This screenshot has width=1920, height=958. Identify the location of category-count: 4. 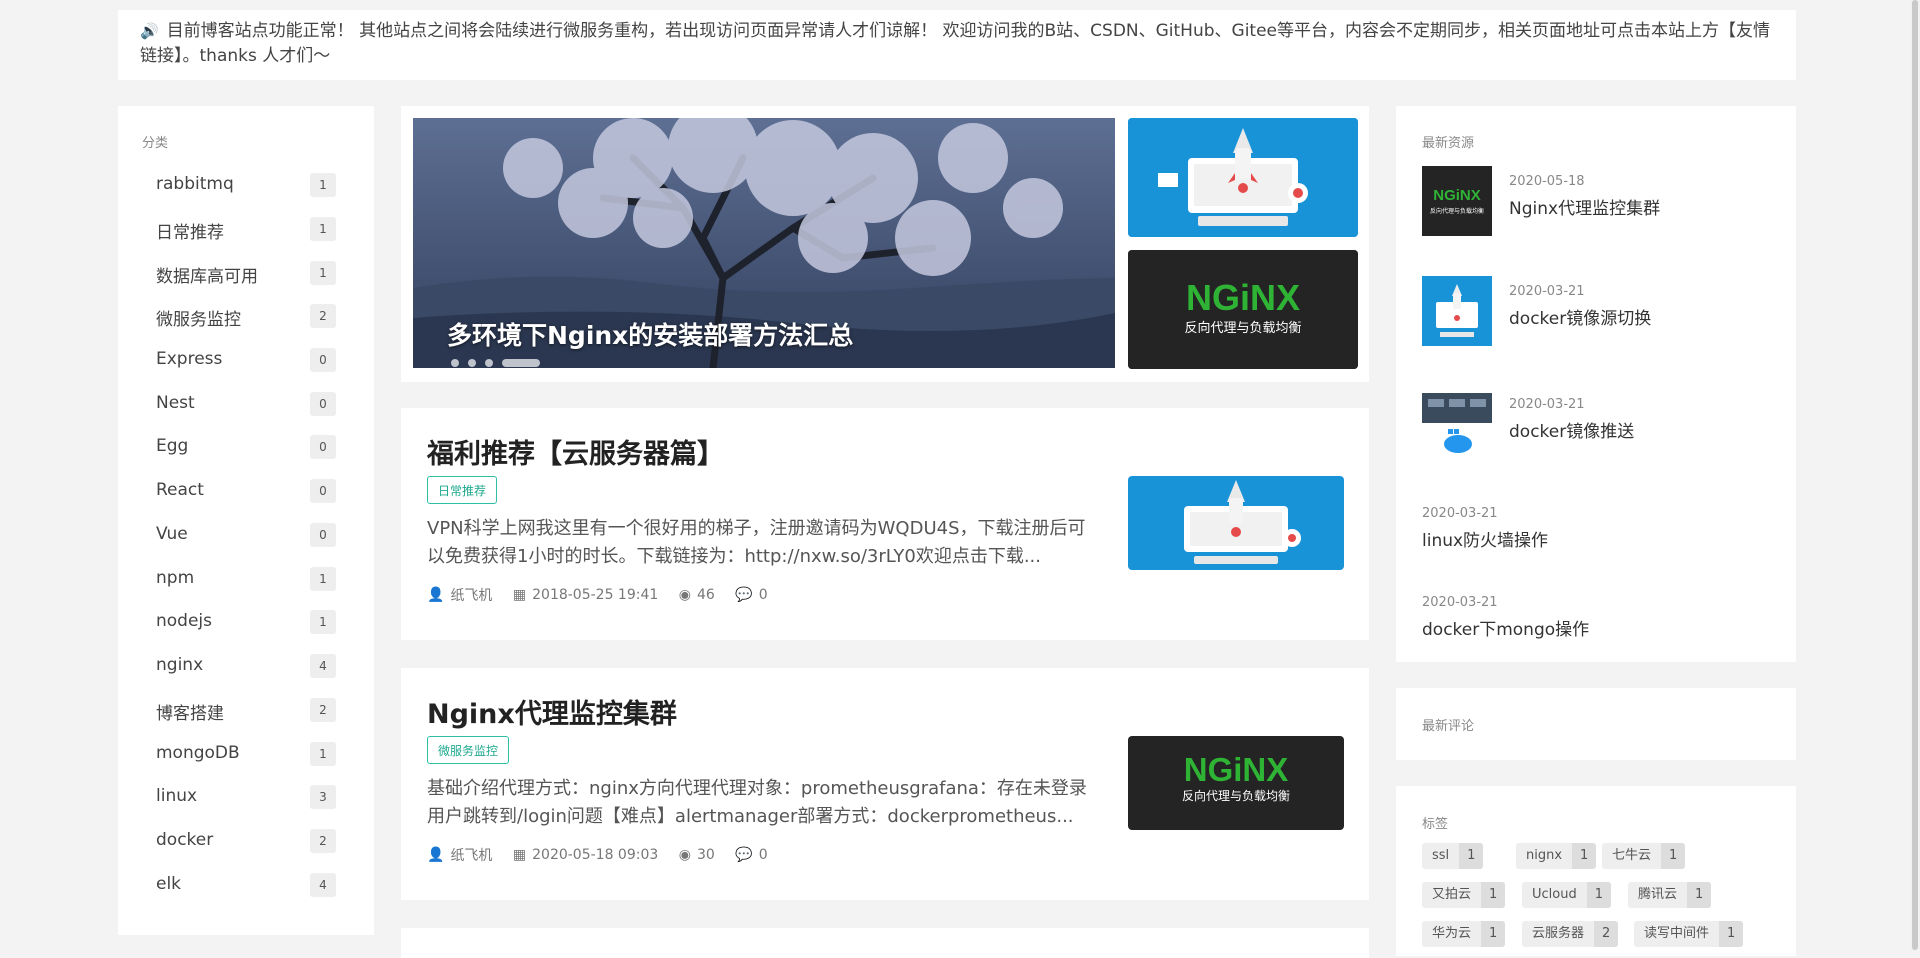
(323, 885).